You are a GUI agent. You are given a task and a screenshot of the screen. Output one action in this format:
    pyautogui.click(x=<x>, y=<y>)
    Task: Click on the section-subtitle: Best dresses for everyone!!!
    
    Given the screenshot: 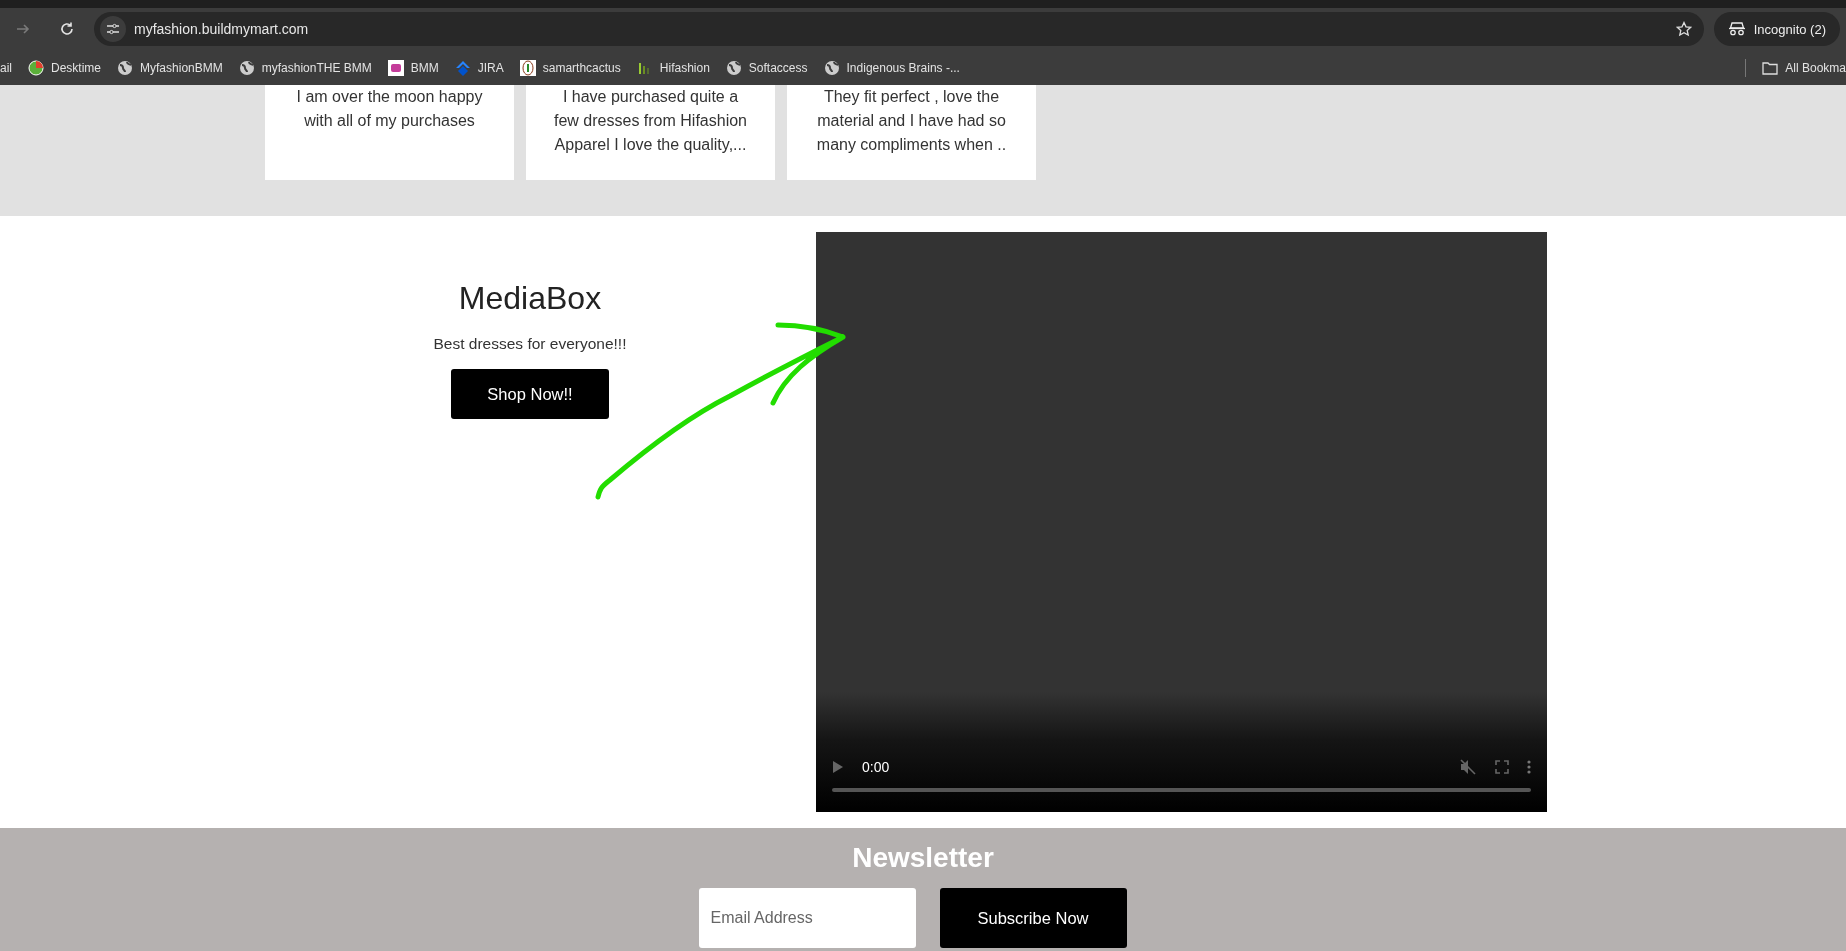 What is the action you would take?
    pyautogui.click(x=530, y=344)
    